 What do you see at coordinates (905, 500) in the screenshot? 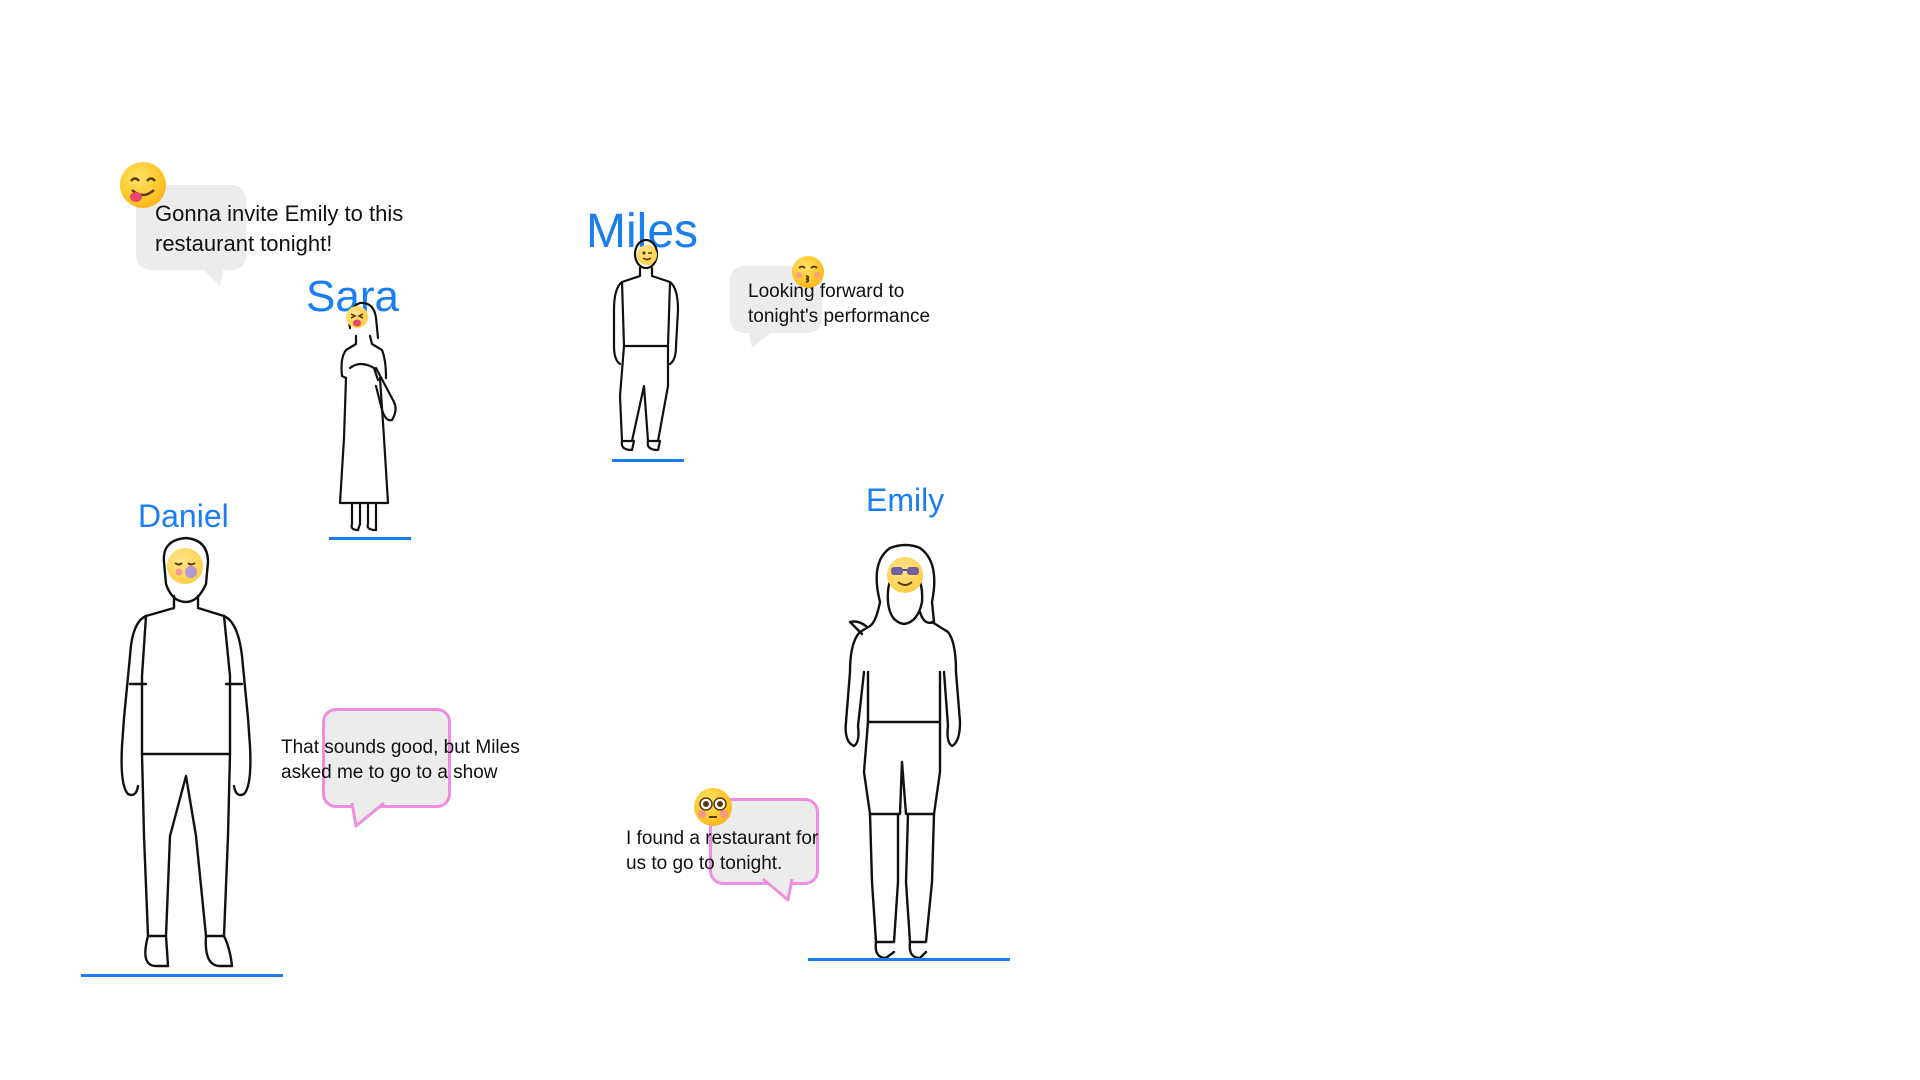
I see `emily-name-label: Emily` at bounding box center [905, 500].